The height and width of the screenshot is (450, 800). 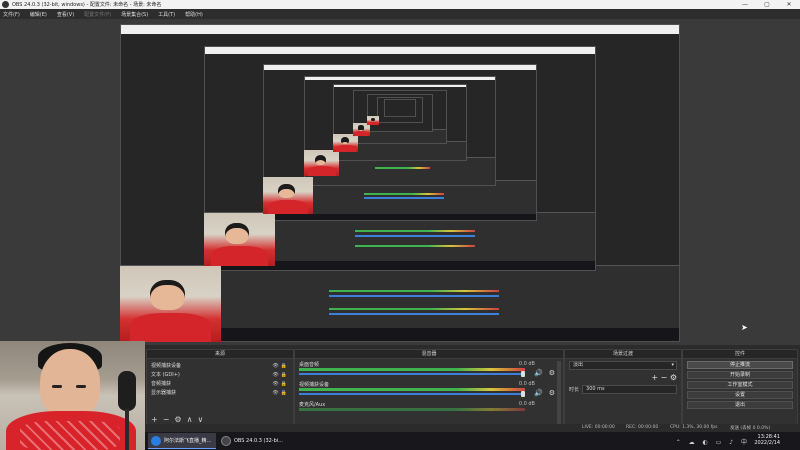 I want to click on system-tray-icons: ⌃ ☁ ◐ ▭ ♪ 中, so click(x=713, y=441).